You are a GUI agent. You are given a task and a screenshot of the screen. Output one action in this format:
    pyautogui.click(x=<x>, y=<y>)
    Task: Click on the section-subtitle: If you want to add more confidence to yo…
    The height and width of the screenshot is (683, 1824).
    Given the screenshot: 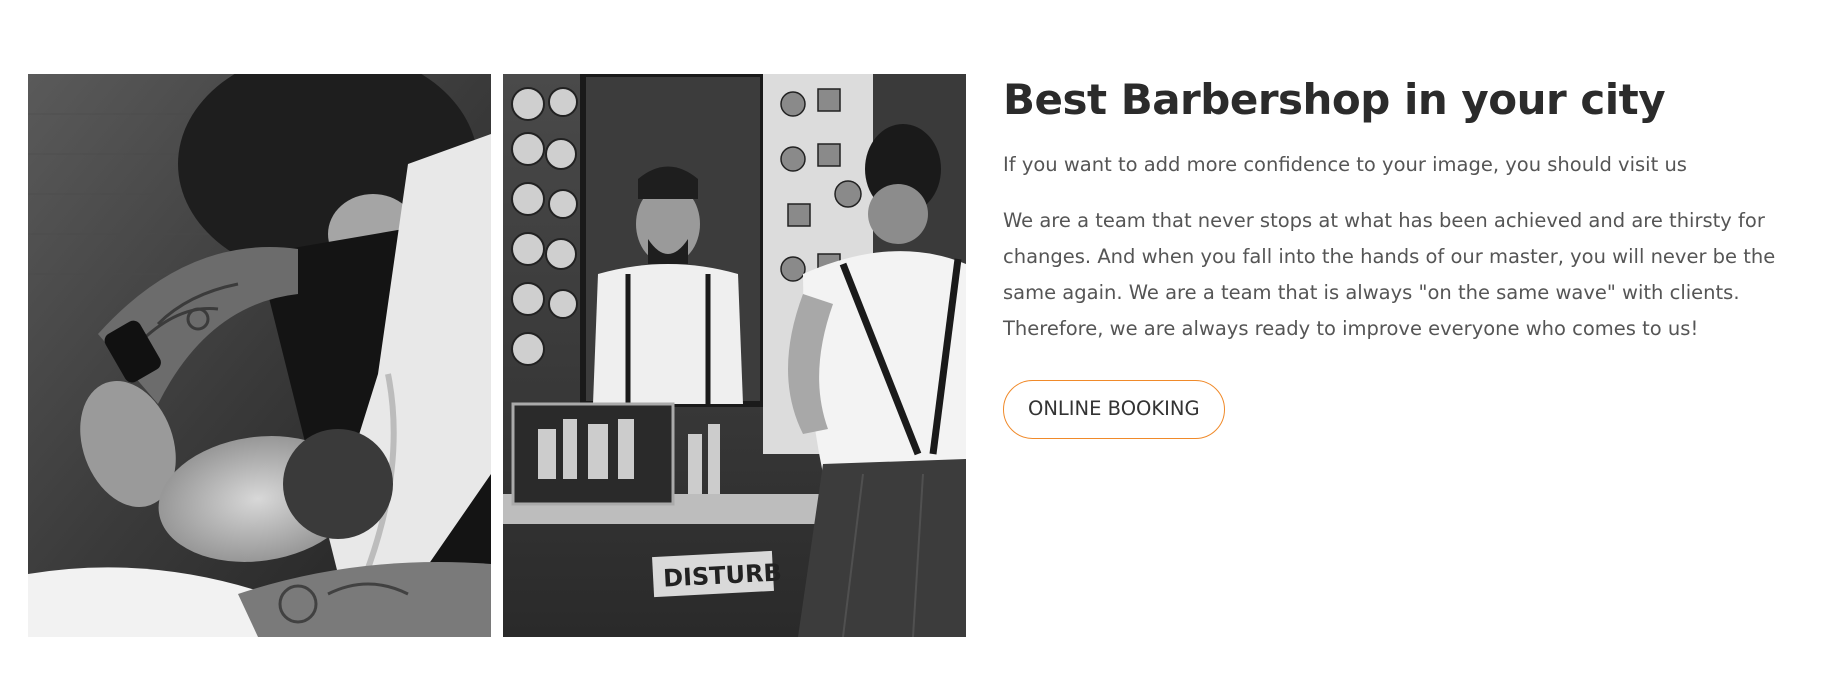 What is the action you would take?
    pyautogui.click(x=1345, y=164)
    